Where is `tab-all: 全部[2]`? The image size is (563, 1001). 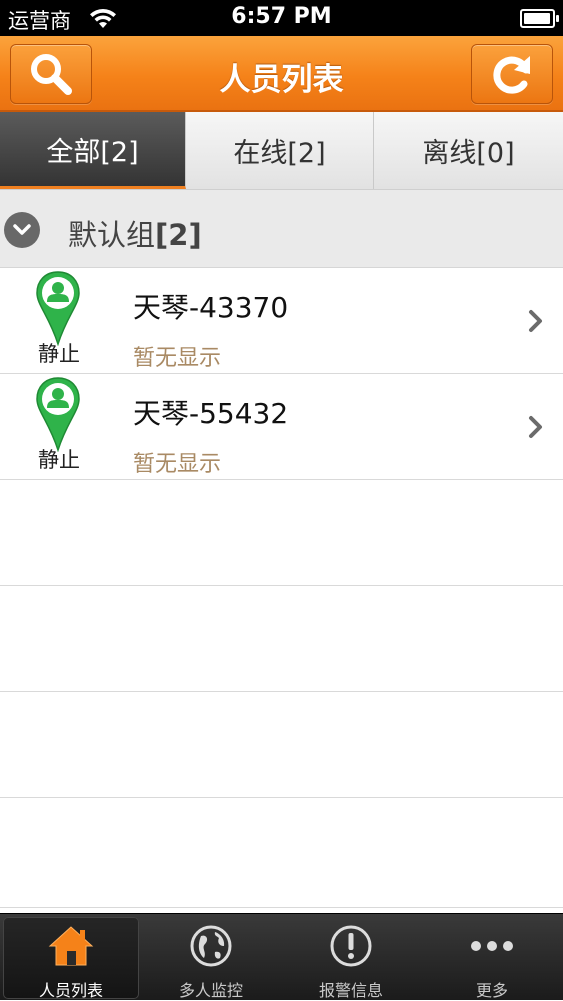 tab-all: 全部[2] is located at coordinates (93, 150).